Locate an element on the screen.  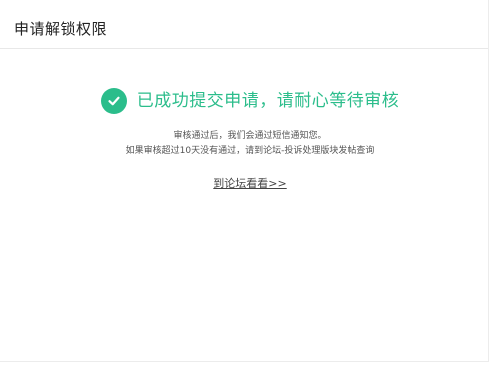
info-text-sms: 审核通过后，我们会通过短信通知您。 is located at coordinates (250, 136).